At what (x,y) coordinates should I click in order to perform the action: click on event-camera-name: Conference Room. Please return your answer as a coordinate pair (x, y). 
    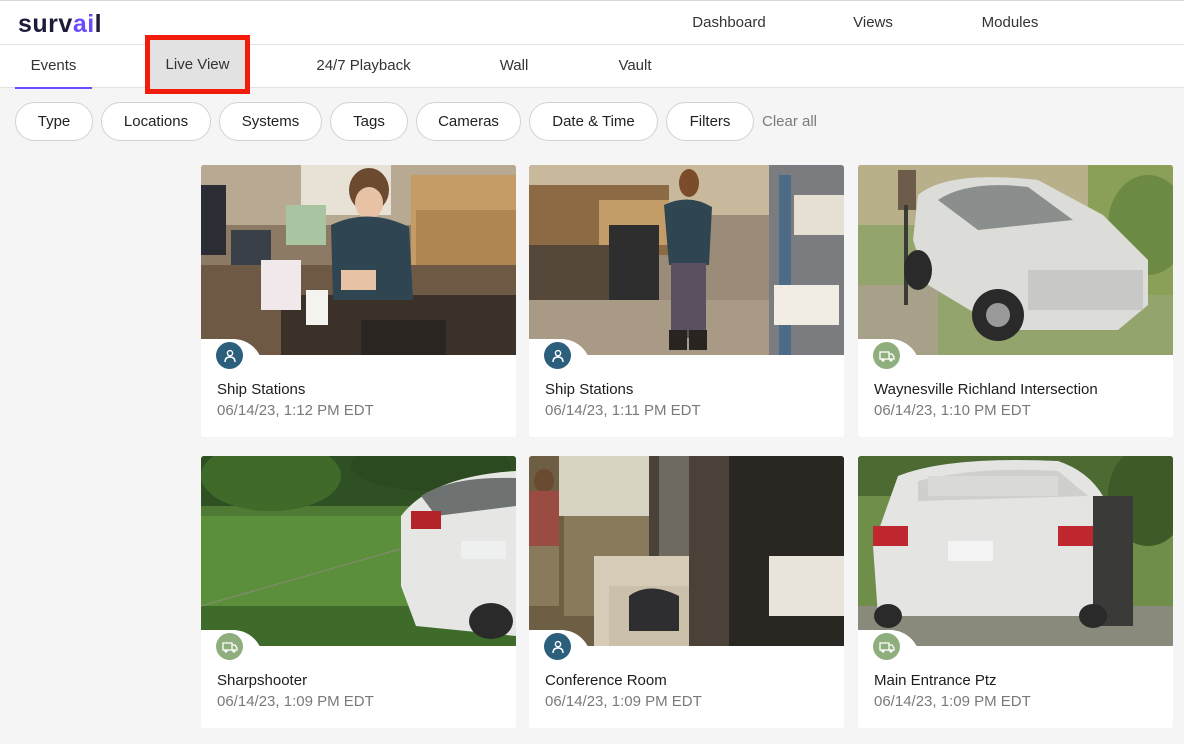
    Looking at the image, I should click on (606, 680).